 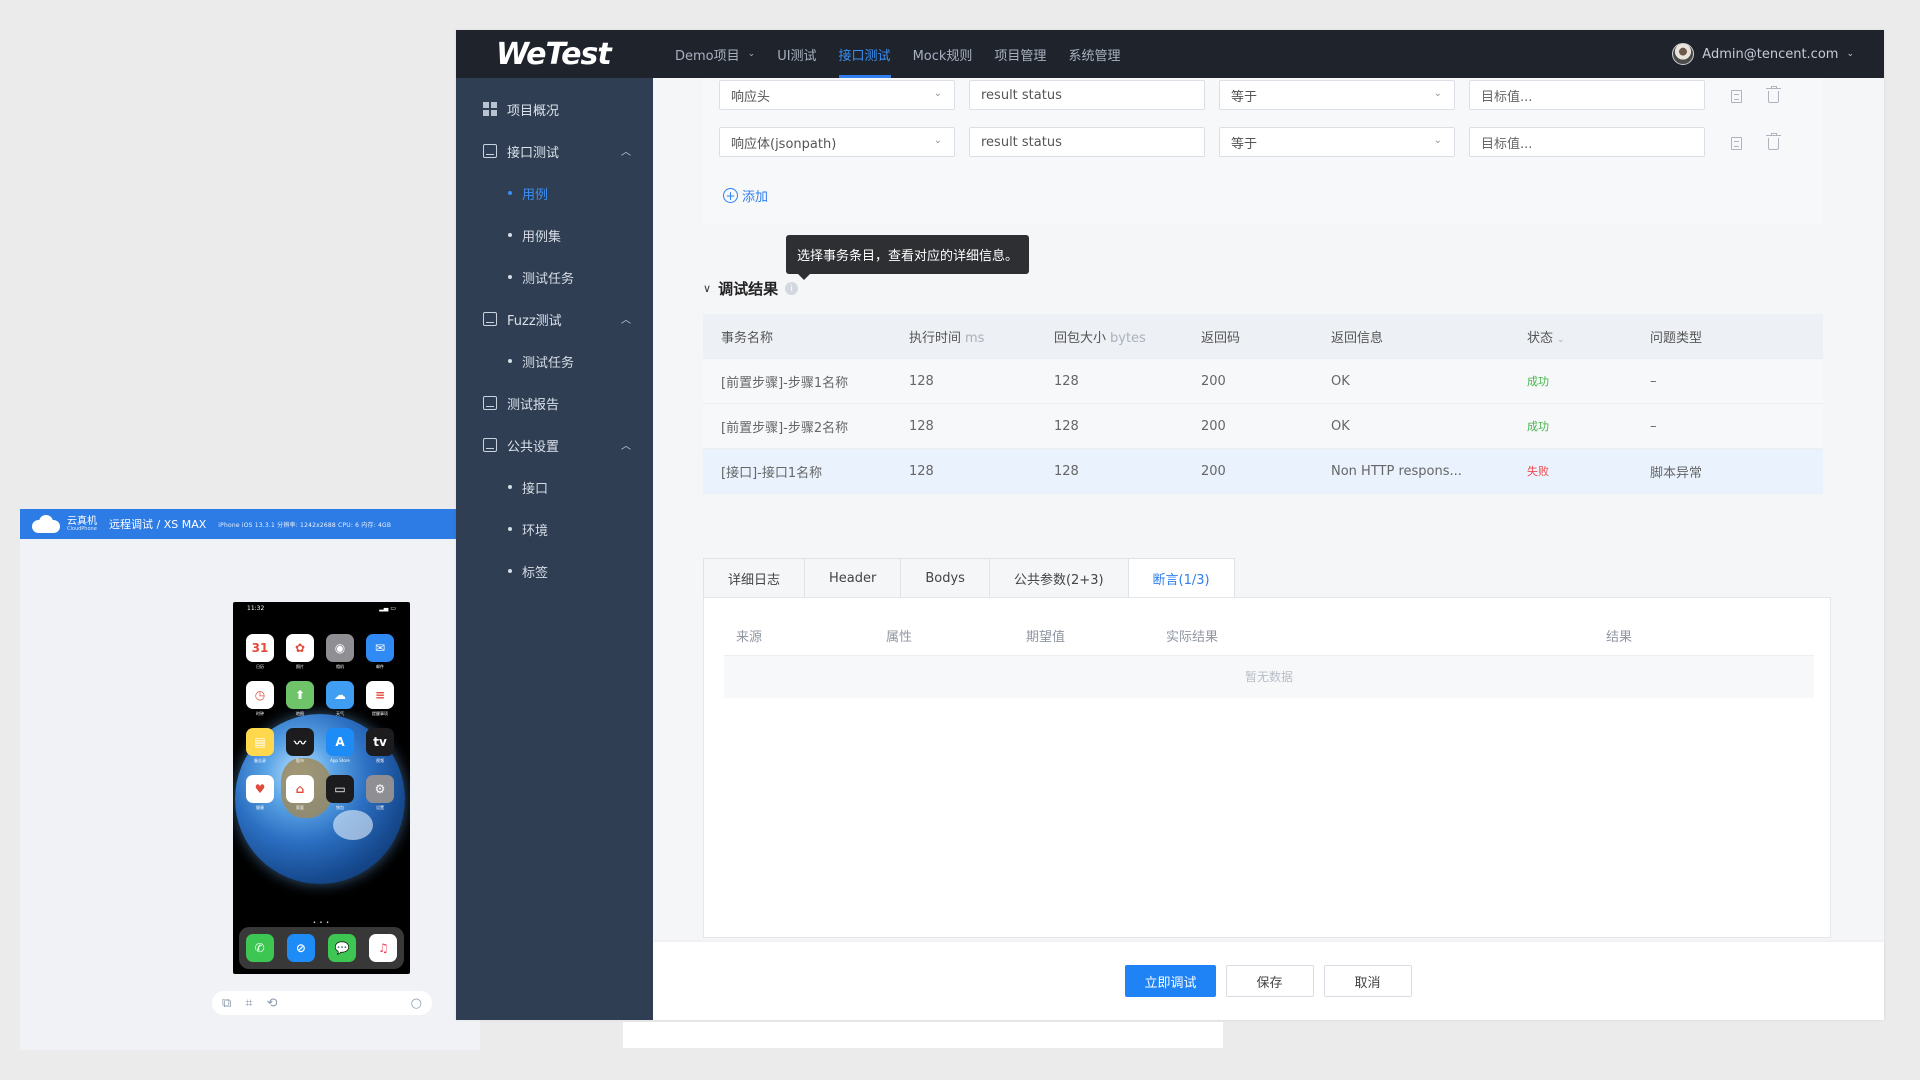 I want to click on top-nav-item: 接口测试, so click(x=865, y=54).